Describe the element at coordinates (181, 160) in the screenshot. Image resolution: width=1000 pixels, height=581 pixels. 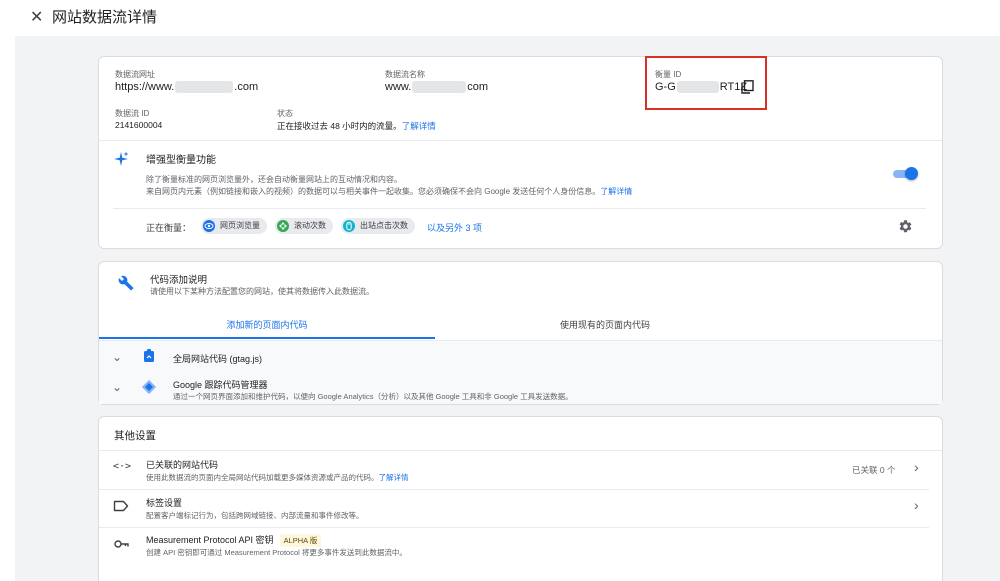
I see `enhanced-measurement-title: 增强型衡量功能` at that location.